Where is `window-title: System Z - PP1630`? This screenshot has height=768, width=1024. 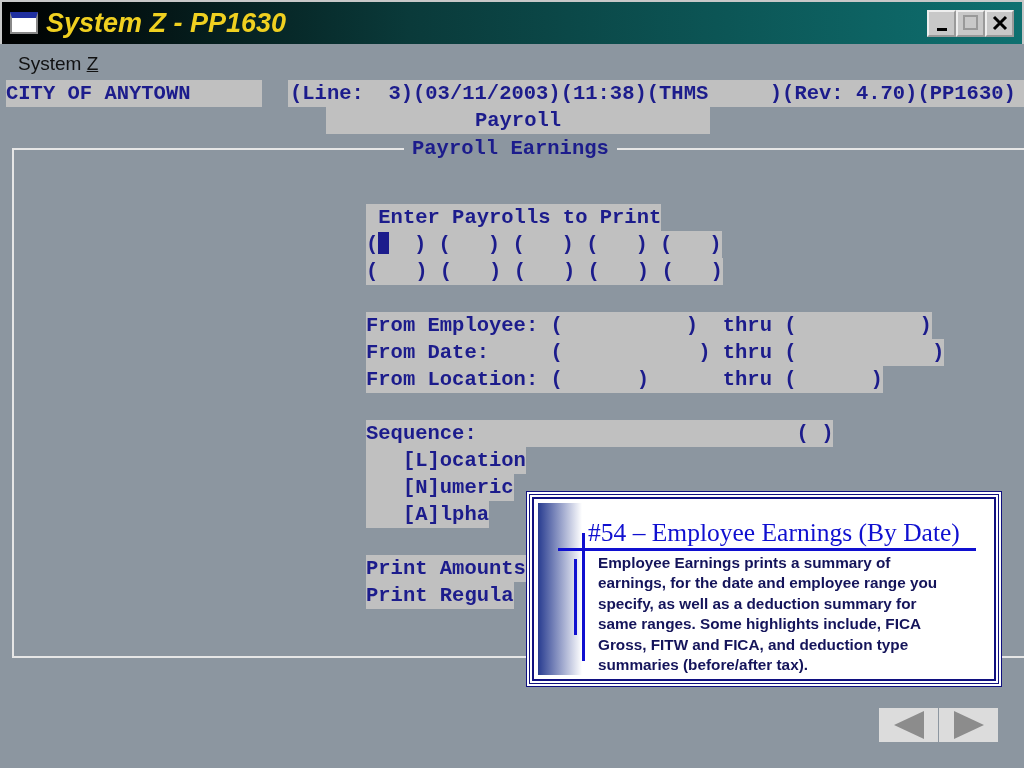
window-title: System Z - PP1630 is located at coordinates (166, 23).